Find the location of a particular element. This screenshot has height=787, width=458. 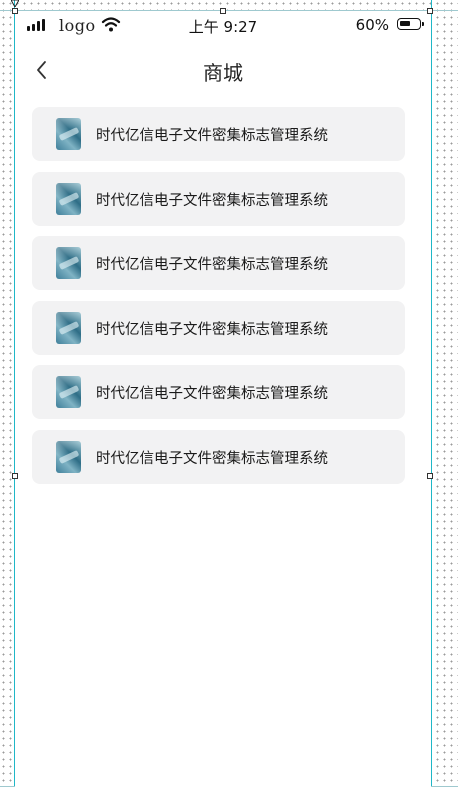

battery-percent: 60% is located at coordinates (372, 25).